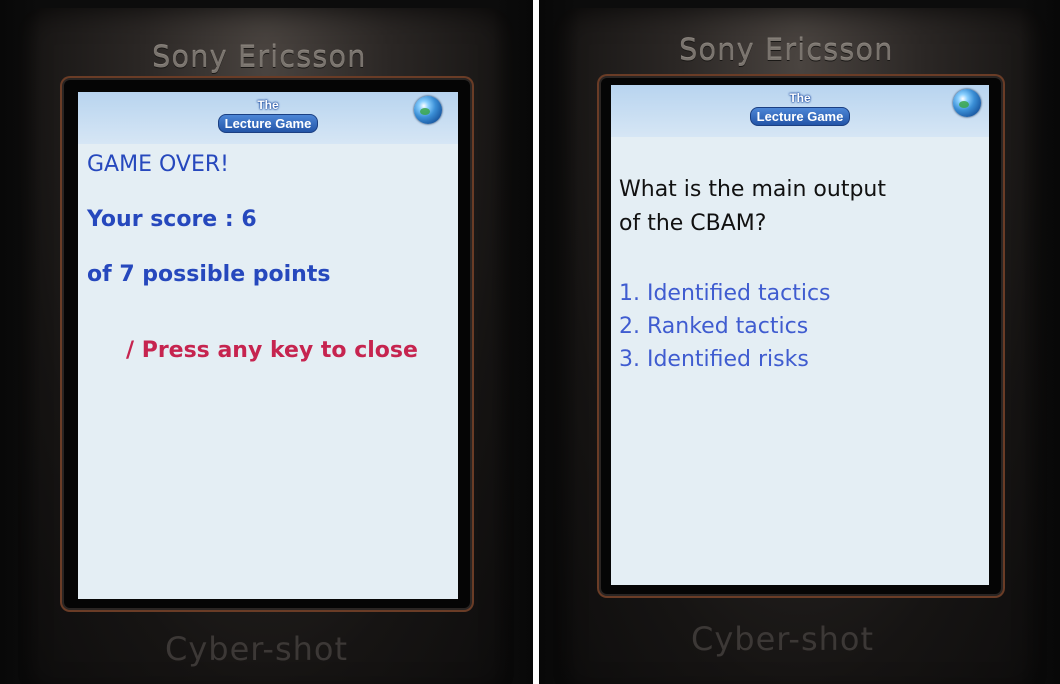 This screenshot has width=1060, height=684. Describe the element at coordinates (172, 219) in the screenshot. I see `score-text: Your score : 6` at that location.